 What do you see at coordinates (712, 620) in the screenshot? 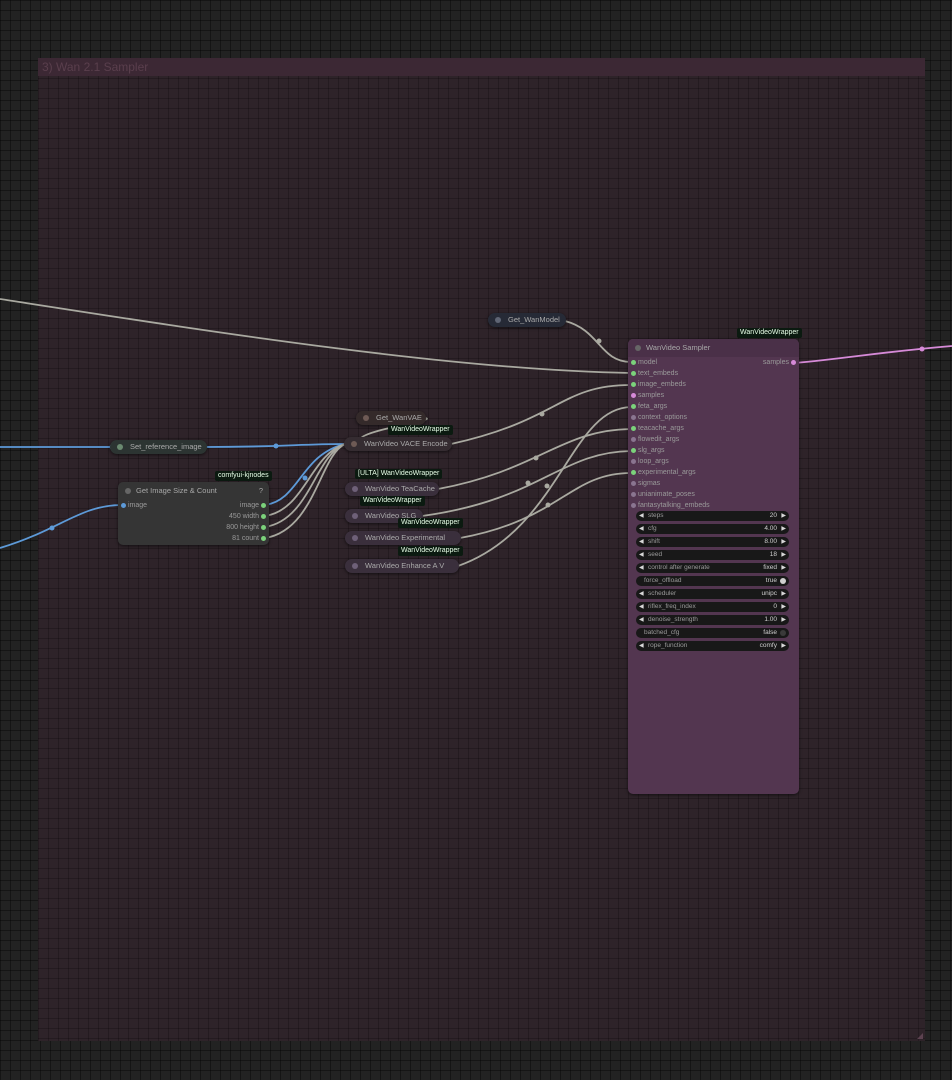
I see `widget-denoise-strength: ◀ denoise_strength 1.00 ▶` at bounding box center [712, 620].